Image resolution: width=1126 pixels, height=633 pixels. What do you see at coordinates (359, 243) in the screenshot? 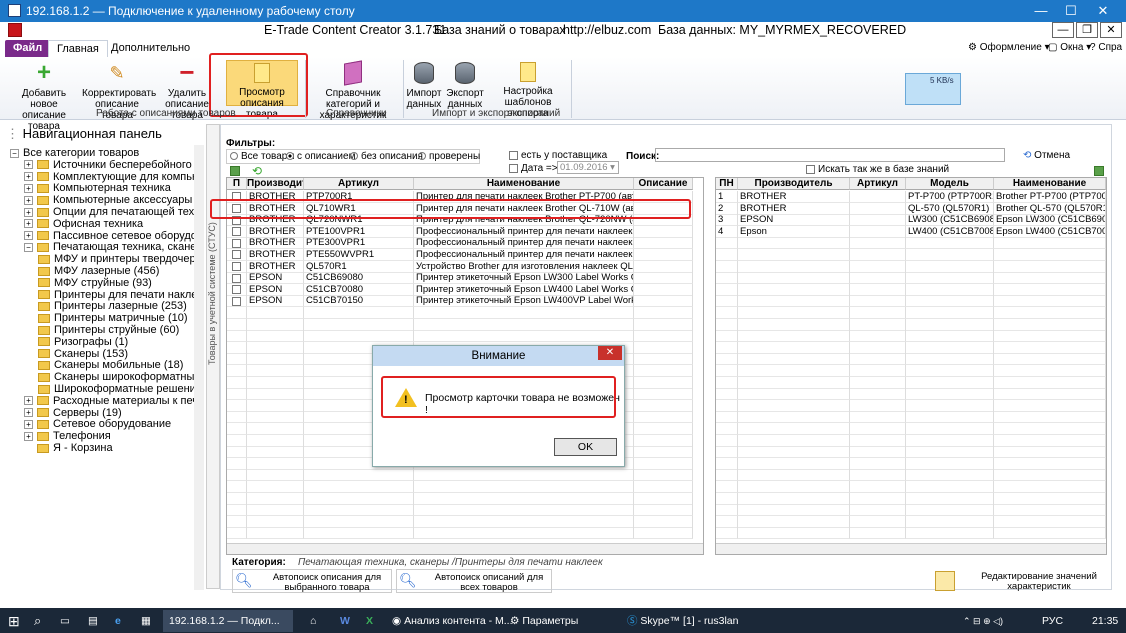
I see `table-cell: PTE300VPR1` at bounding box center [359, 243].